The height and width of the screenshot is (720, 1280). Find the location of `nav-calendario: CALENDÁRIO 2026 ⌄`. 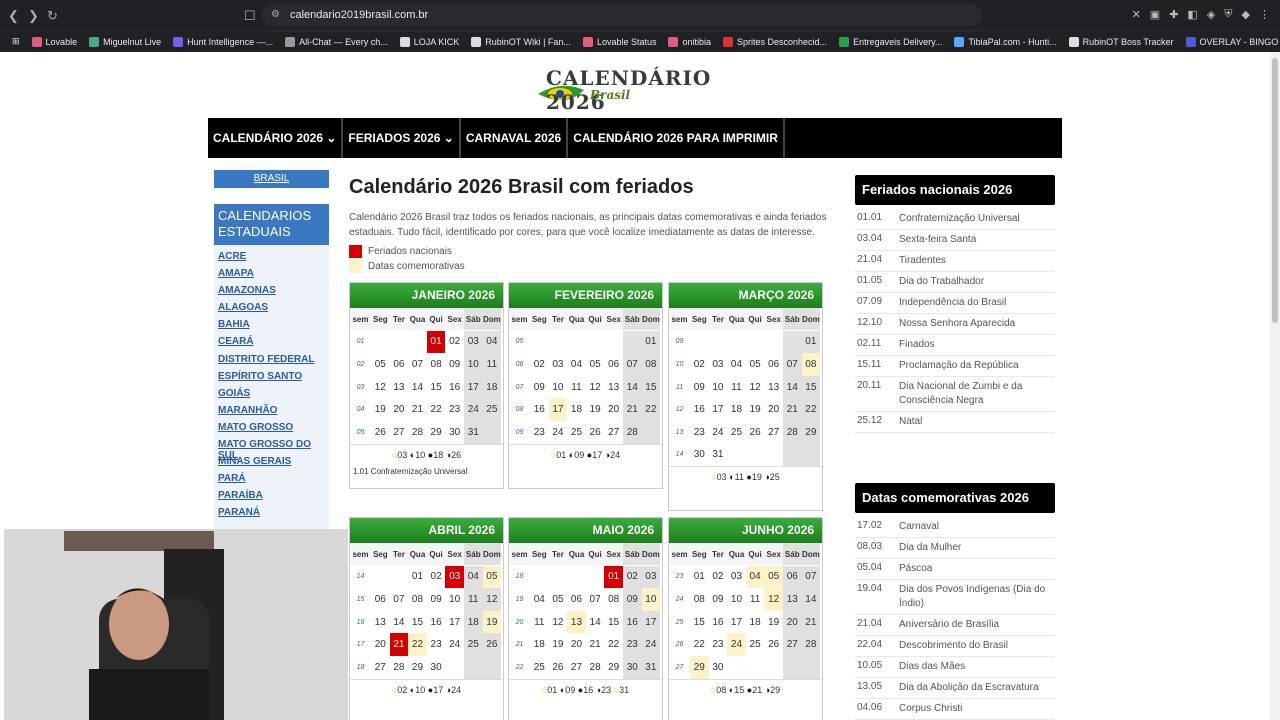

nav-calendario: CALENDÁRIO 2026 ⌄ is located at coordinates (276, 138).